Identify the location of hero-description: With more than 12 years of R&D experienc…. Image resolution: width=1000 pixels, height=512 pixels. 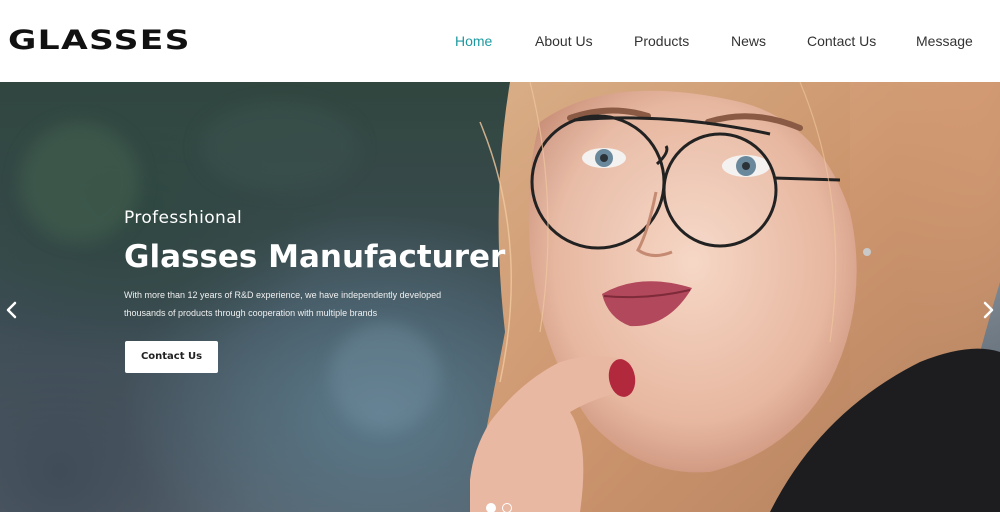
(283, 304).